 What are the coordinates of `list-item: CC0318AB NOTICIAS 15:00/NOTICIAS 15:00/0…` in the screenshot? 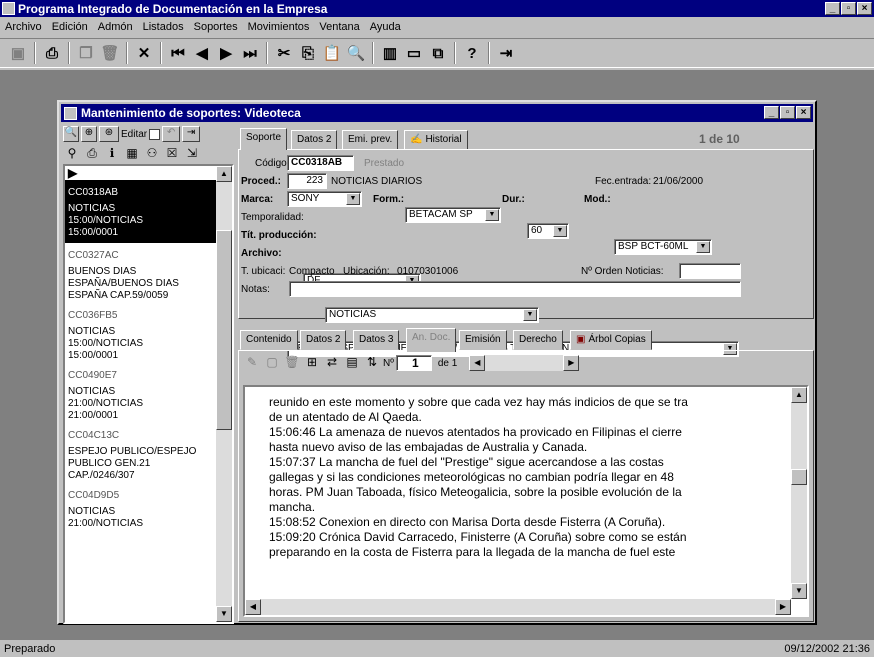 It's located at (148, 211).